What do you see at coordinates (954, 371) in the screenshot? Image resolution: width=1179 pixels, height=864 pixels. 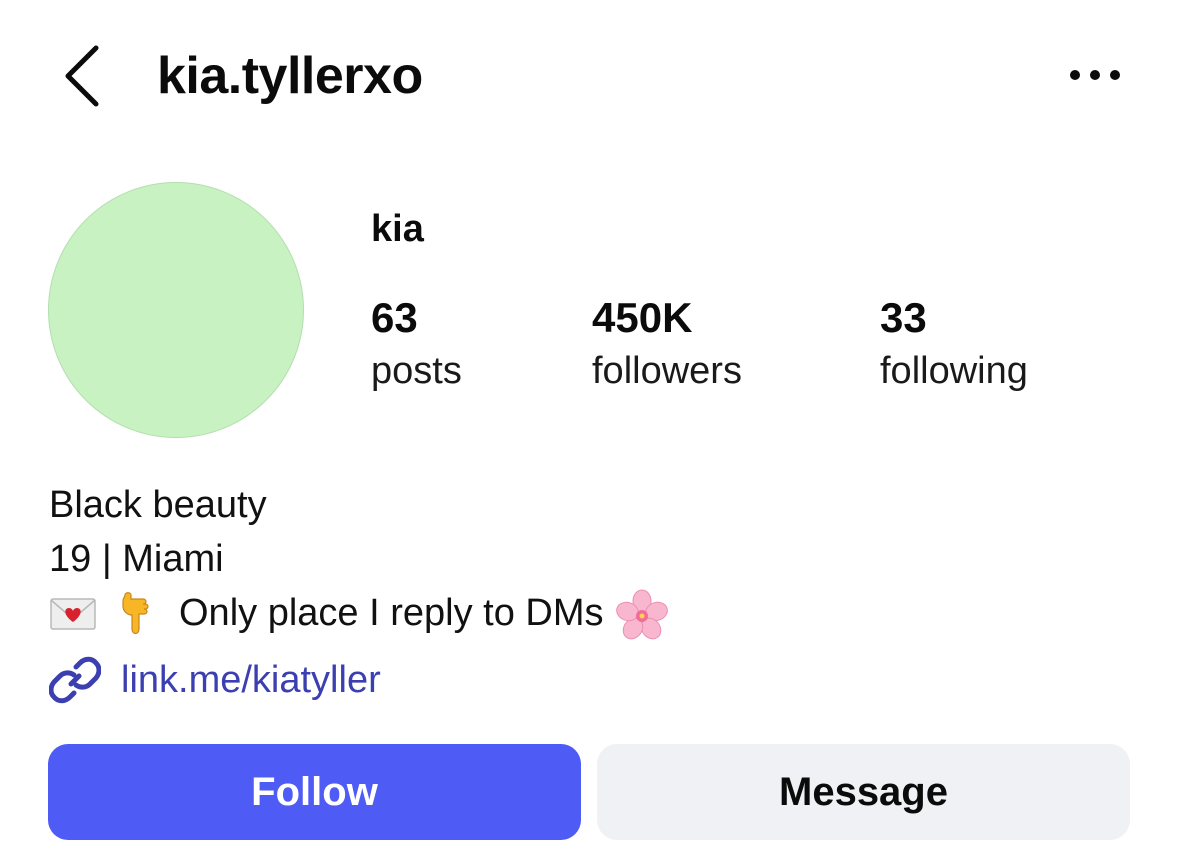 I see `following-label: following` at bounding box center [954, 371].